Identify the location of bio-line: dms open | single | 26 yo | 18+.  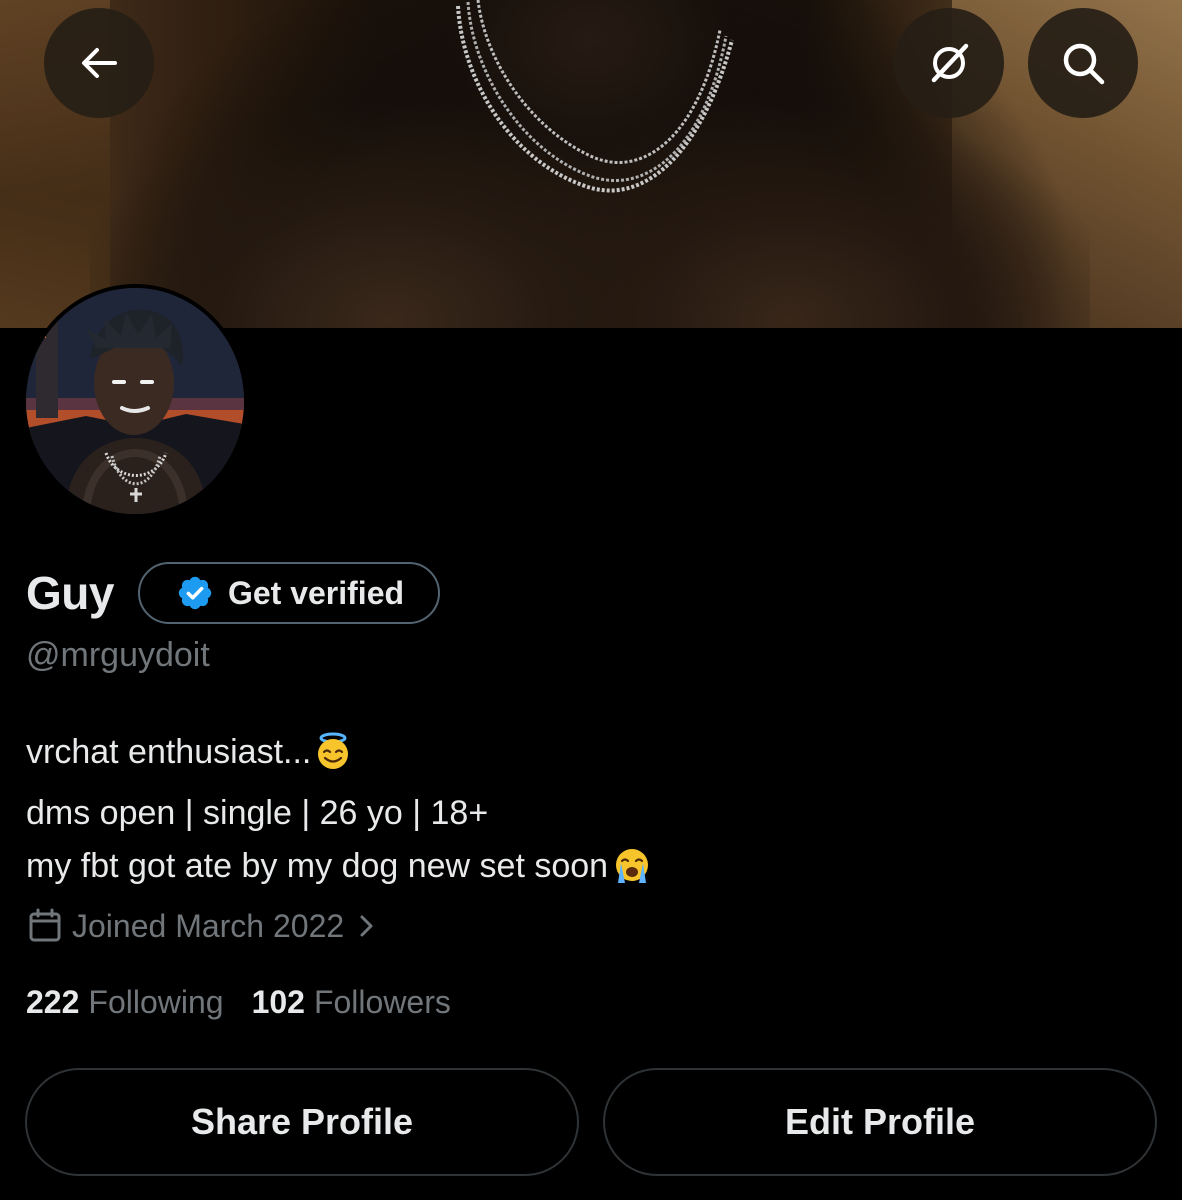
(340, 813).